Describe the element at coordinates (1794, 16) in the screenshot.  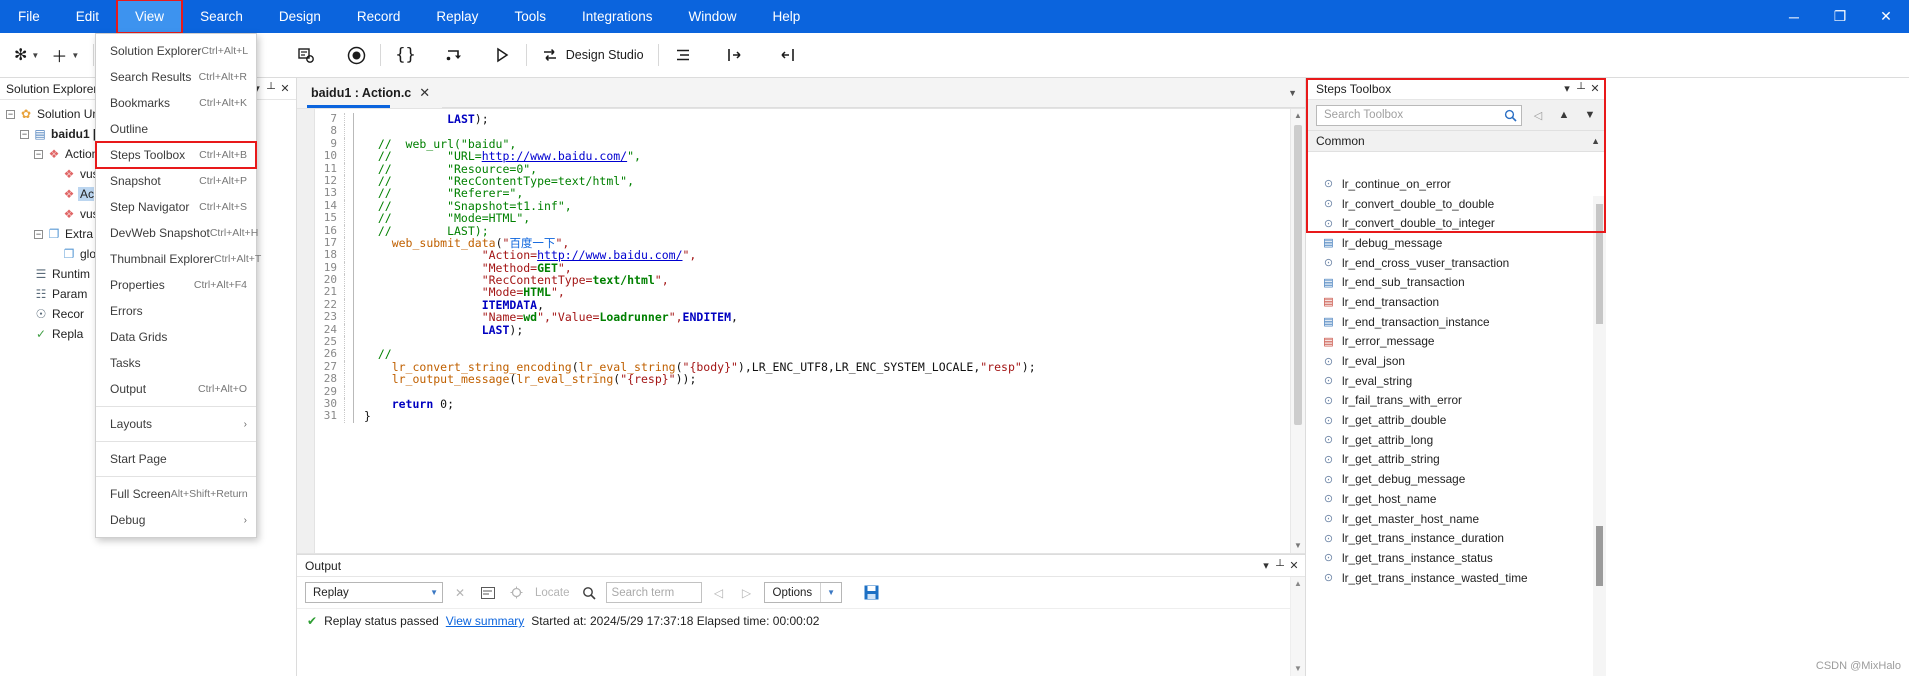
I see `minimize-icon: ─` at that location.